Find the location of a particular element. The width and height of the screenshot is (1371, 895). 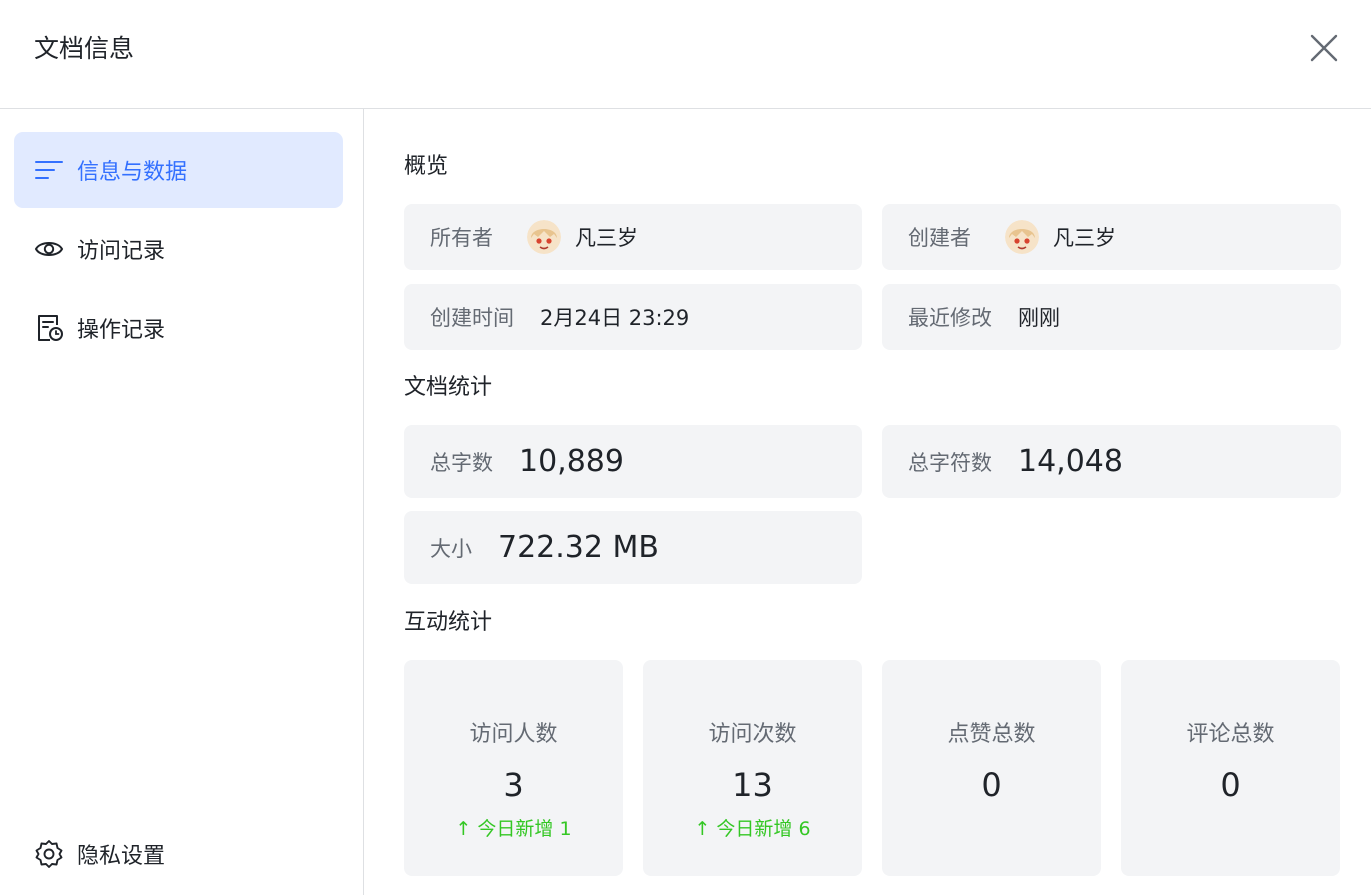

sidebar-item-visits: 访问记录 is located at coordinates (178, 249).